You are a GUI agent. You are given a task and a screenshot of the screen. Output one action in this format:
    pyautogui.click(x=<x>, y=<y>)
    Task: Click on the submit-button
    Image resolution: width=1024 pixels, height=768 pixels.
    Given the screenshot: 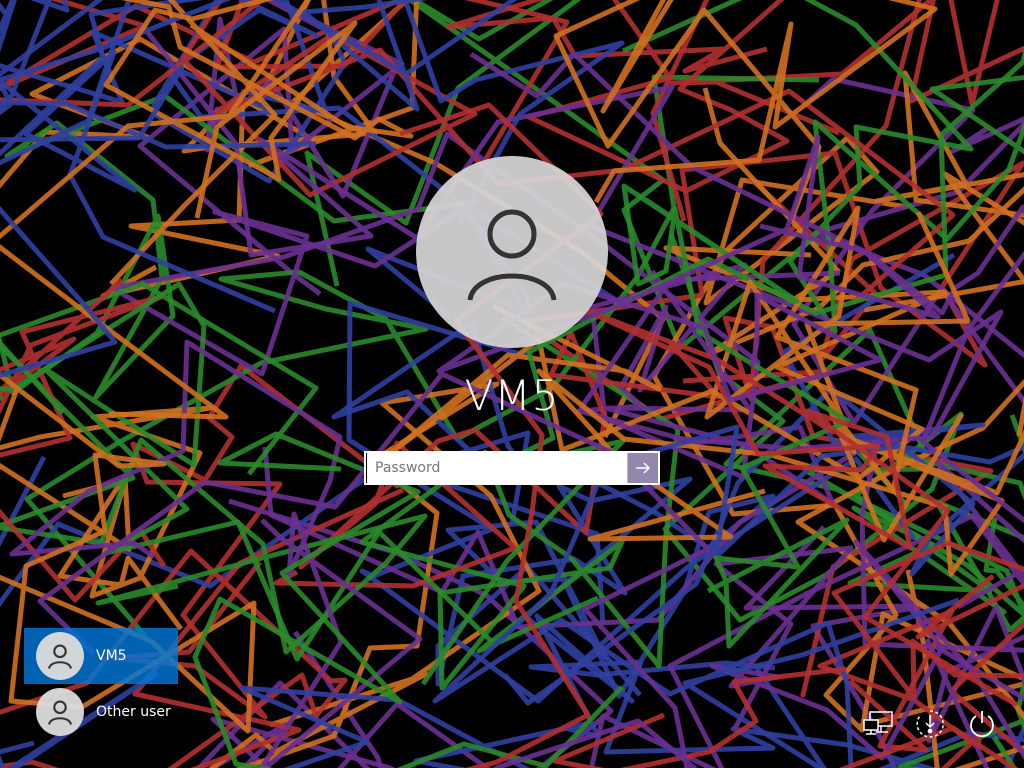 What is the action you would take?
    pyautogui.click(x=642, y=468)
    